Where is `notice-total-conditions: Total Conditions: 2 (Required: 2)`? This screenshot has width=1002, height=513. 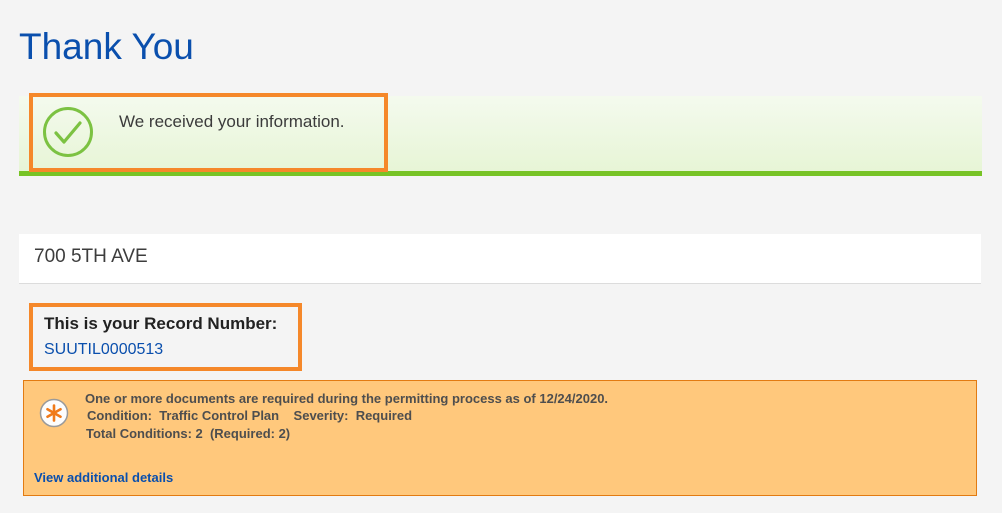
notice-total-conditions: Total Conditions: 2 (Required: 2) is located at coordinates (188, 433).